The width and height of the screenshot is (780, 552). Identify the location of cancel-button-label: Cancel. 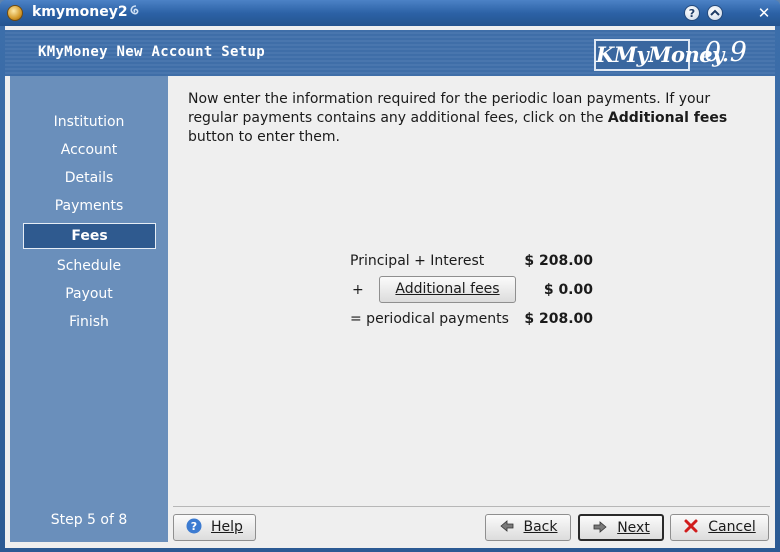
(732, 527).